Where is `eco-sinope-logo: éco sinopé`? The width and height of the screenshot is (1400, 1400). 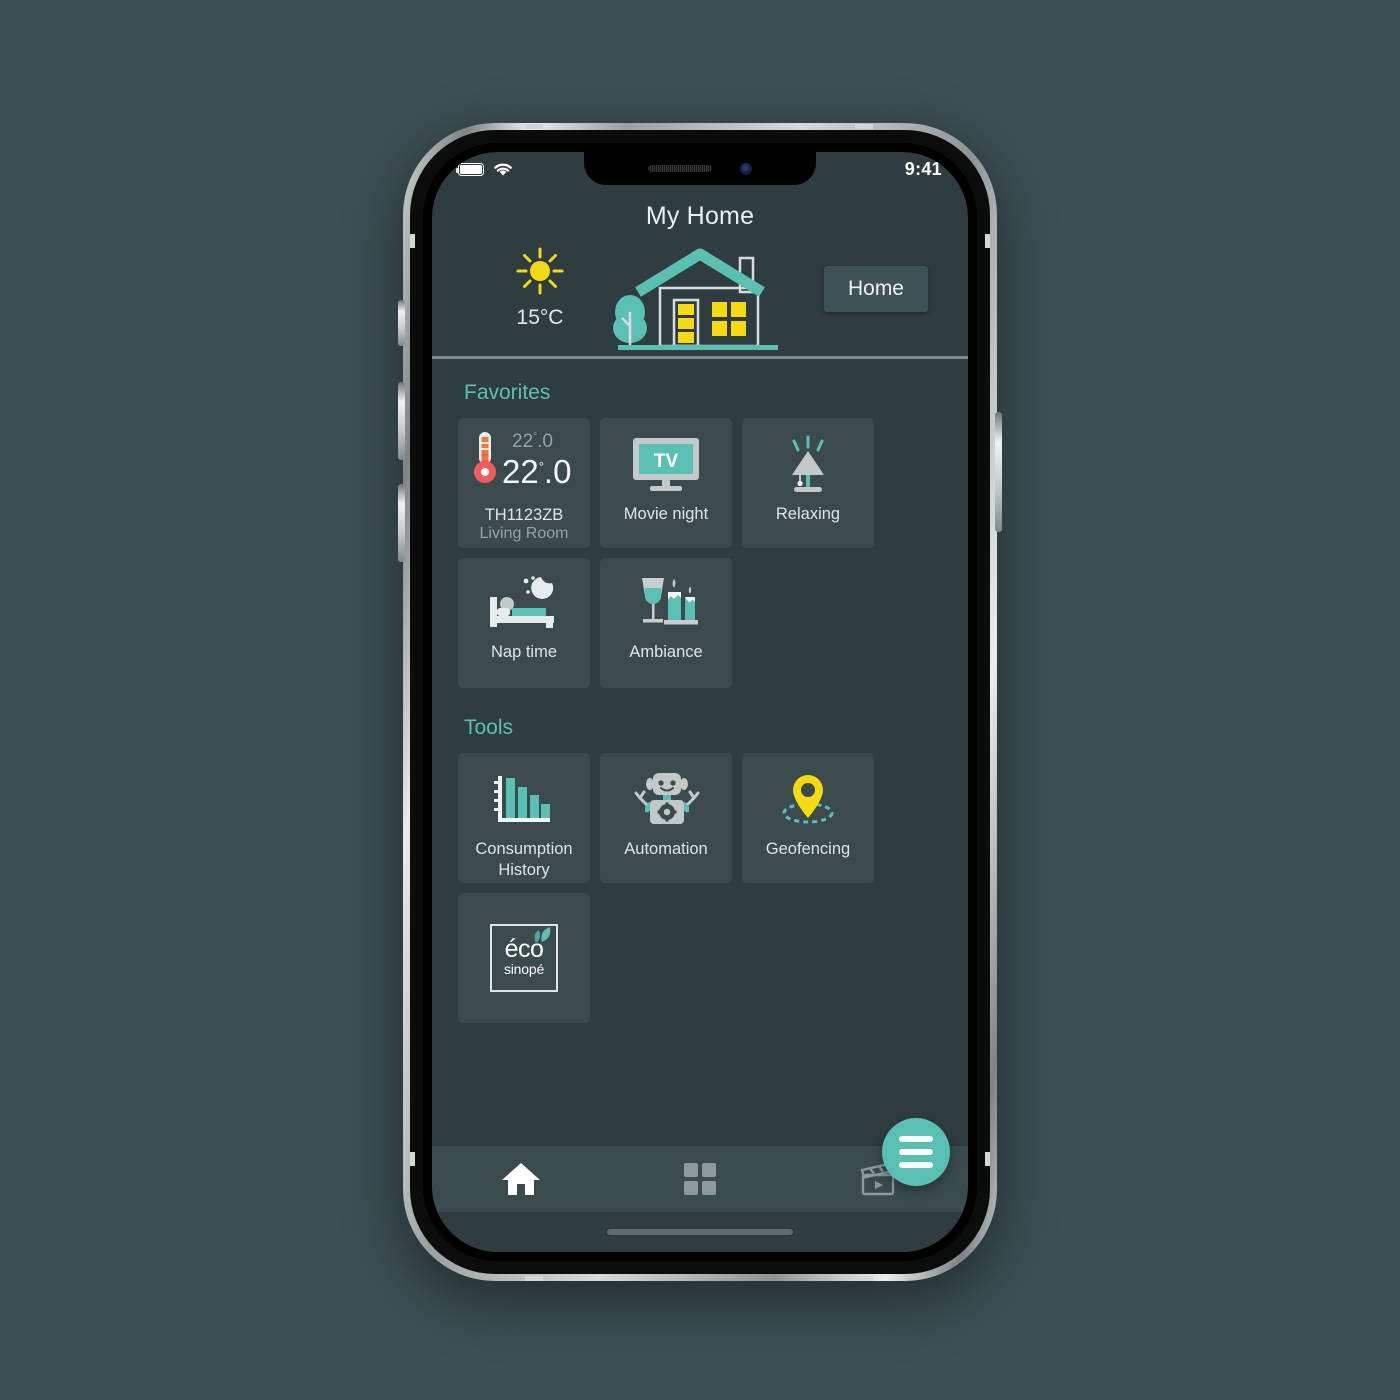 eco-sinope-logo: éco sinopé is located at coordinates (524, 958).